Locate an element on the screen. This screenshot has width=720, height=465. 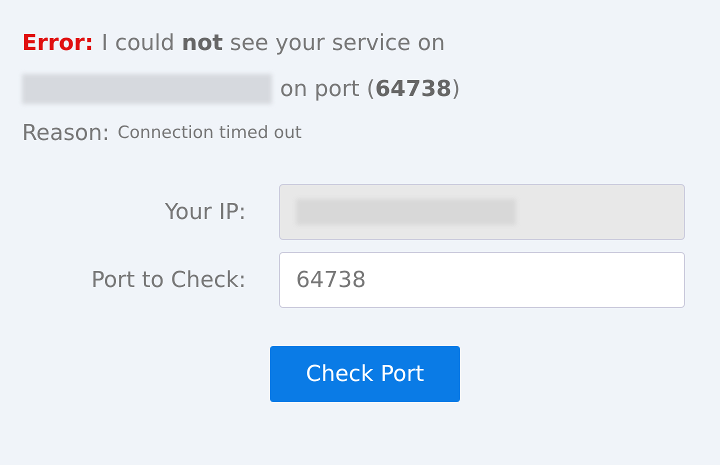
check-port-button: Check Port is located at coordinates (365, 374).